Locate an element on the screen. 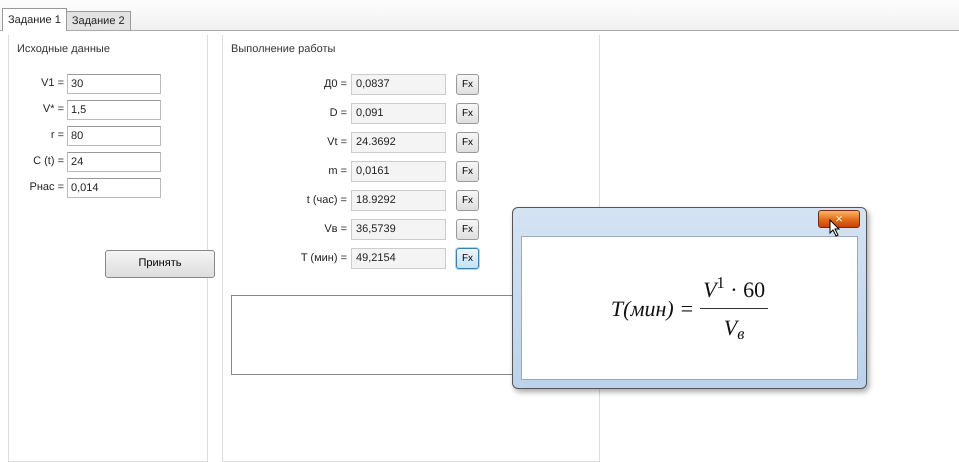 The height and width of the screenshot is (462, 959). input-field: 0,014 is located at coordinates (114, 188).